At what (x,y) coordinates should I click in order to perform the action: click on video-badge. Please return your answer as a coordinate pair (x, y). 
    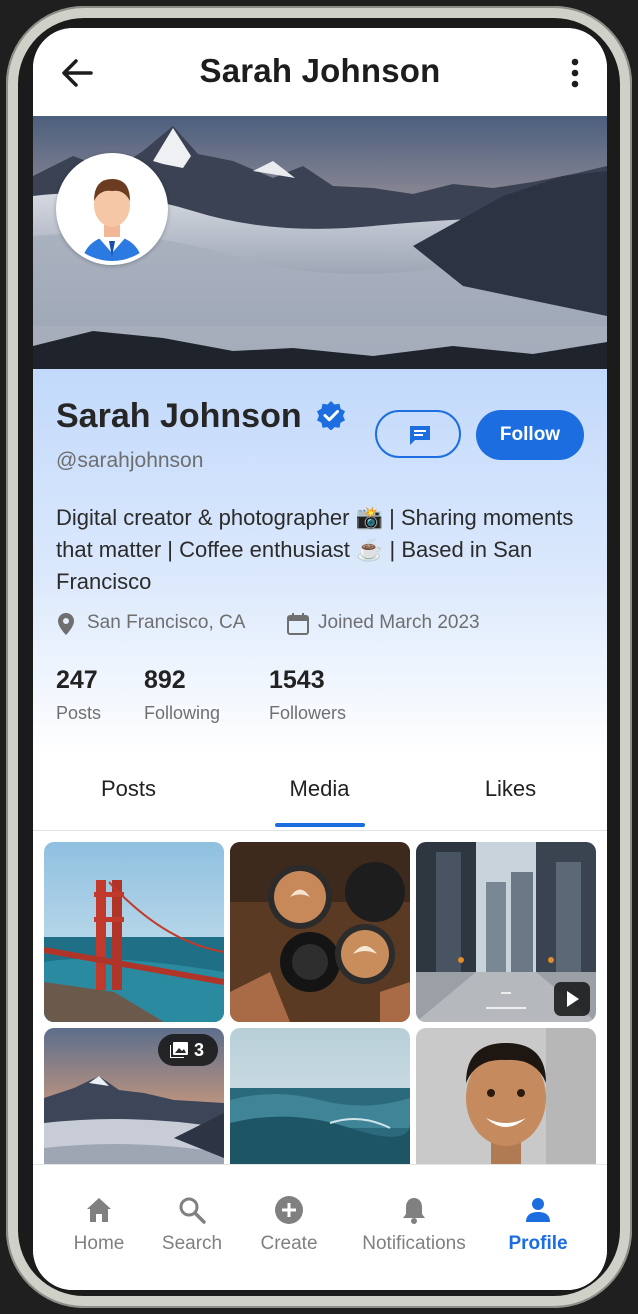
    Looking at the image, I should click on (572, 999).